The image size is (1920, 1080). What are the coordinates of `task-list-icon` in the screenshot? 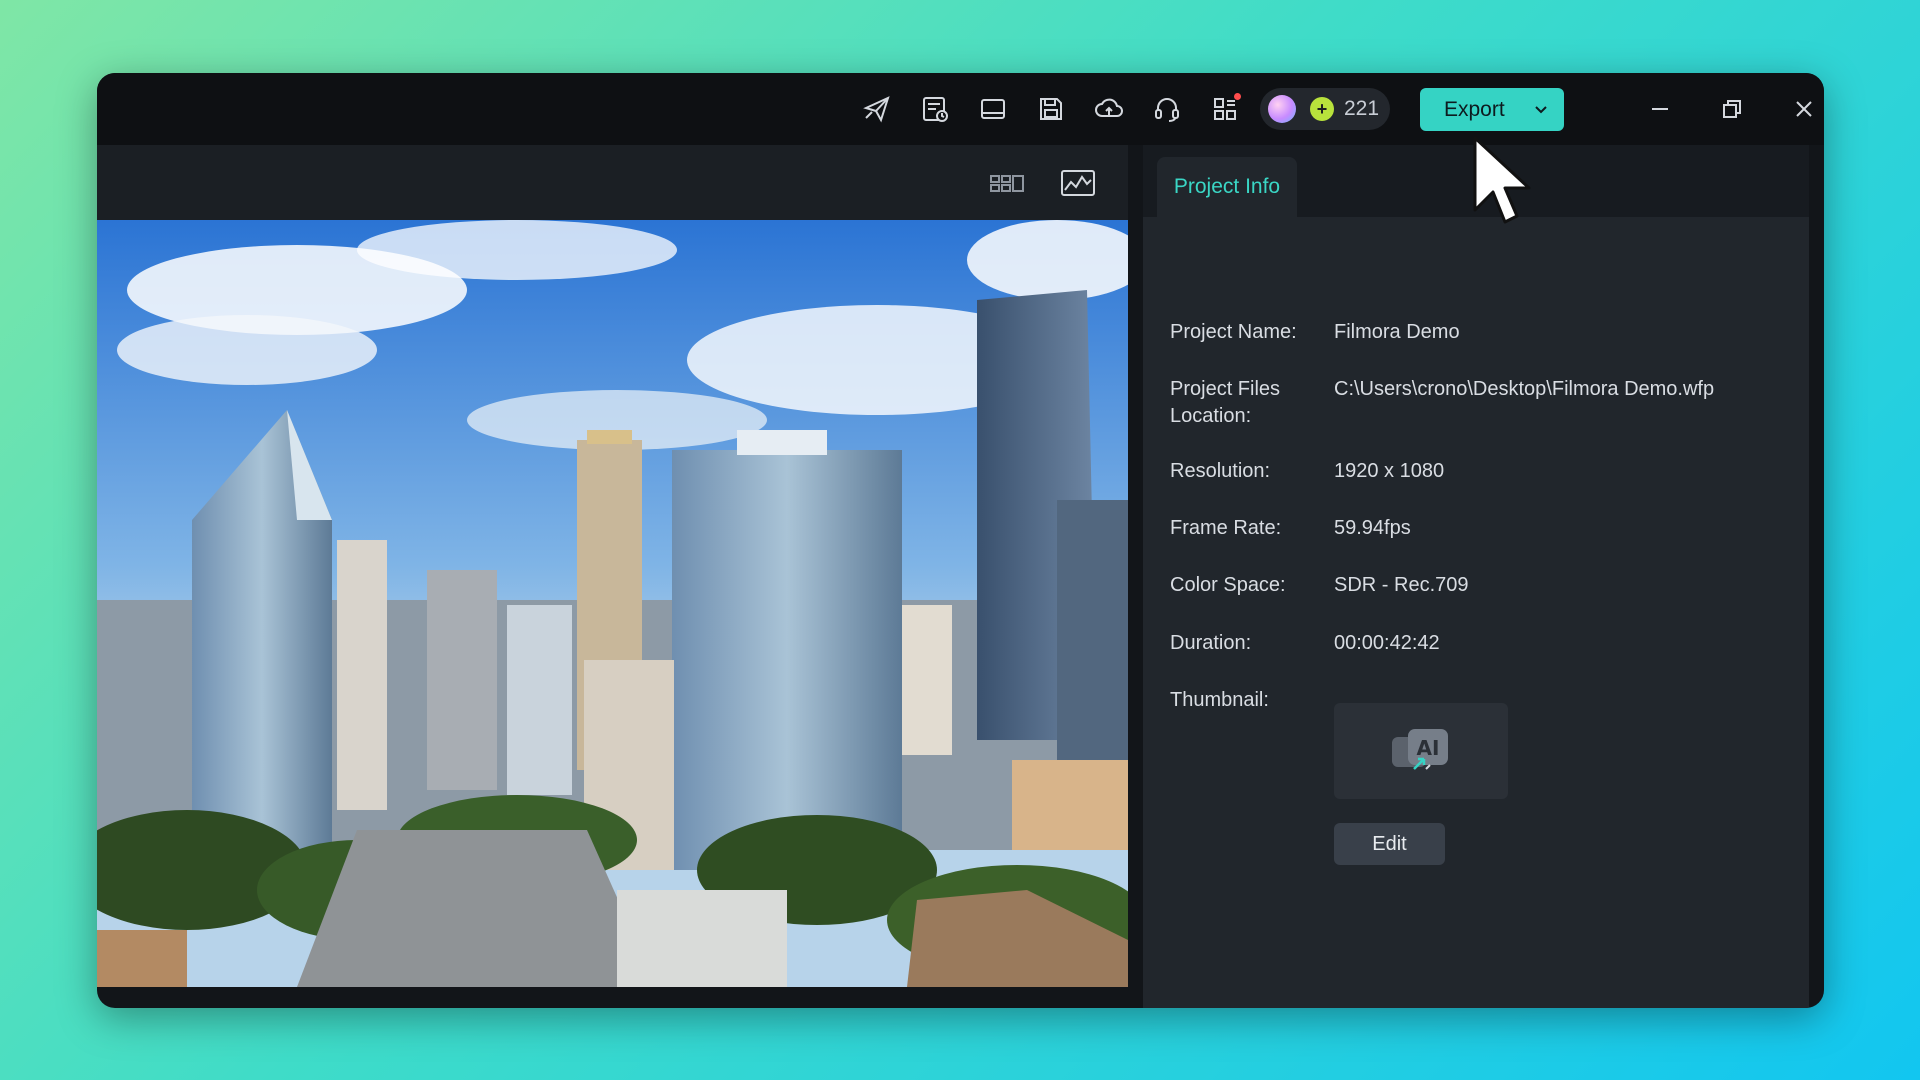 It's located at (935, 109).